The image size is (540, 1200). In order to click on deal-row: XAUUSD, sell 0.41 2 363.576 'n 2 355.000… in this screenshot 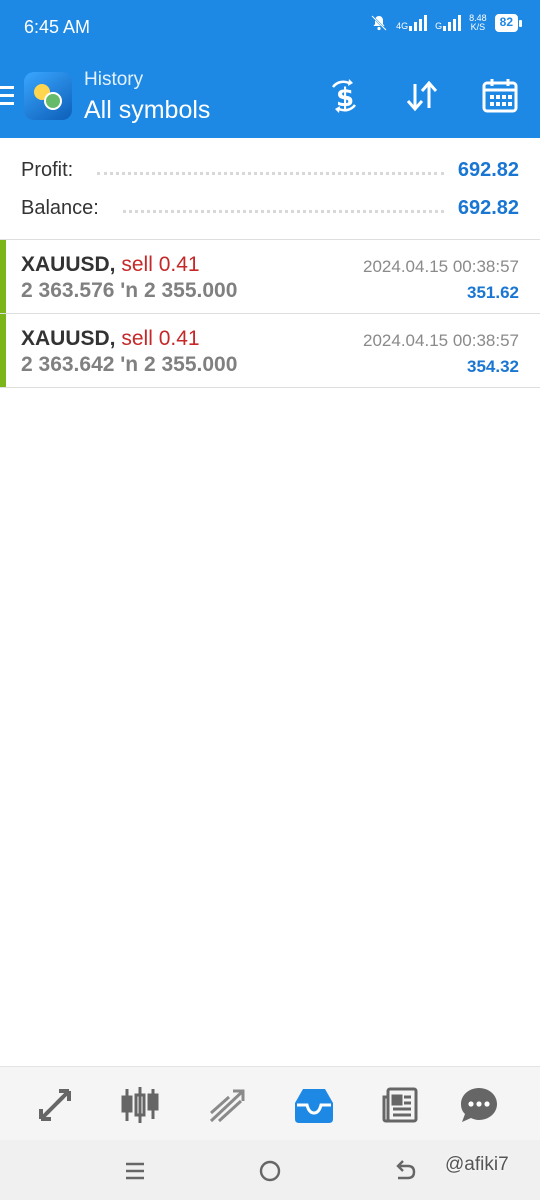, I will do `click(270, 277)`.